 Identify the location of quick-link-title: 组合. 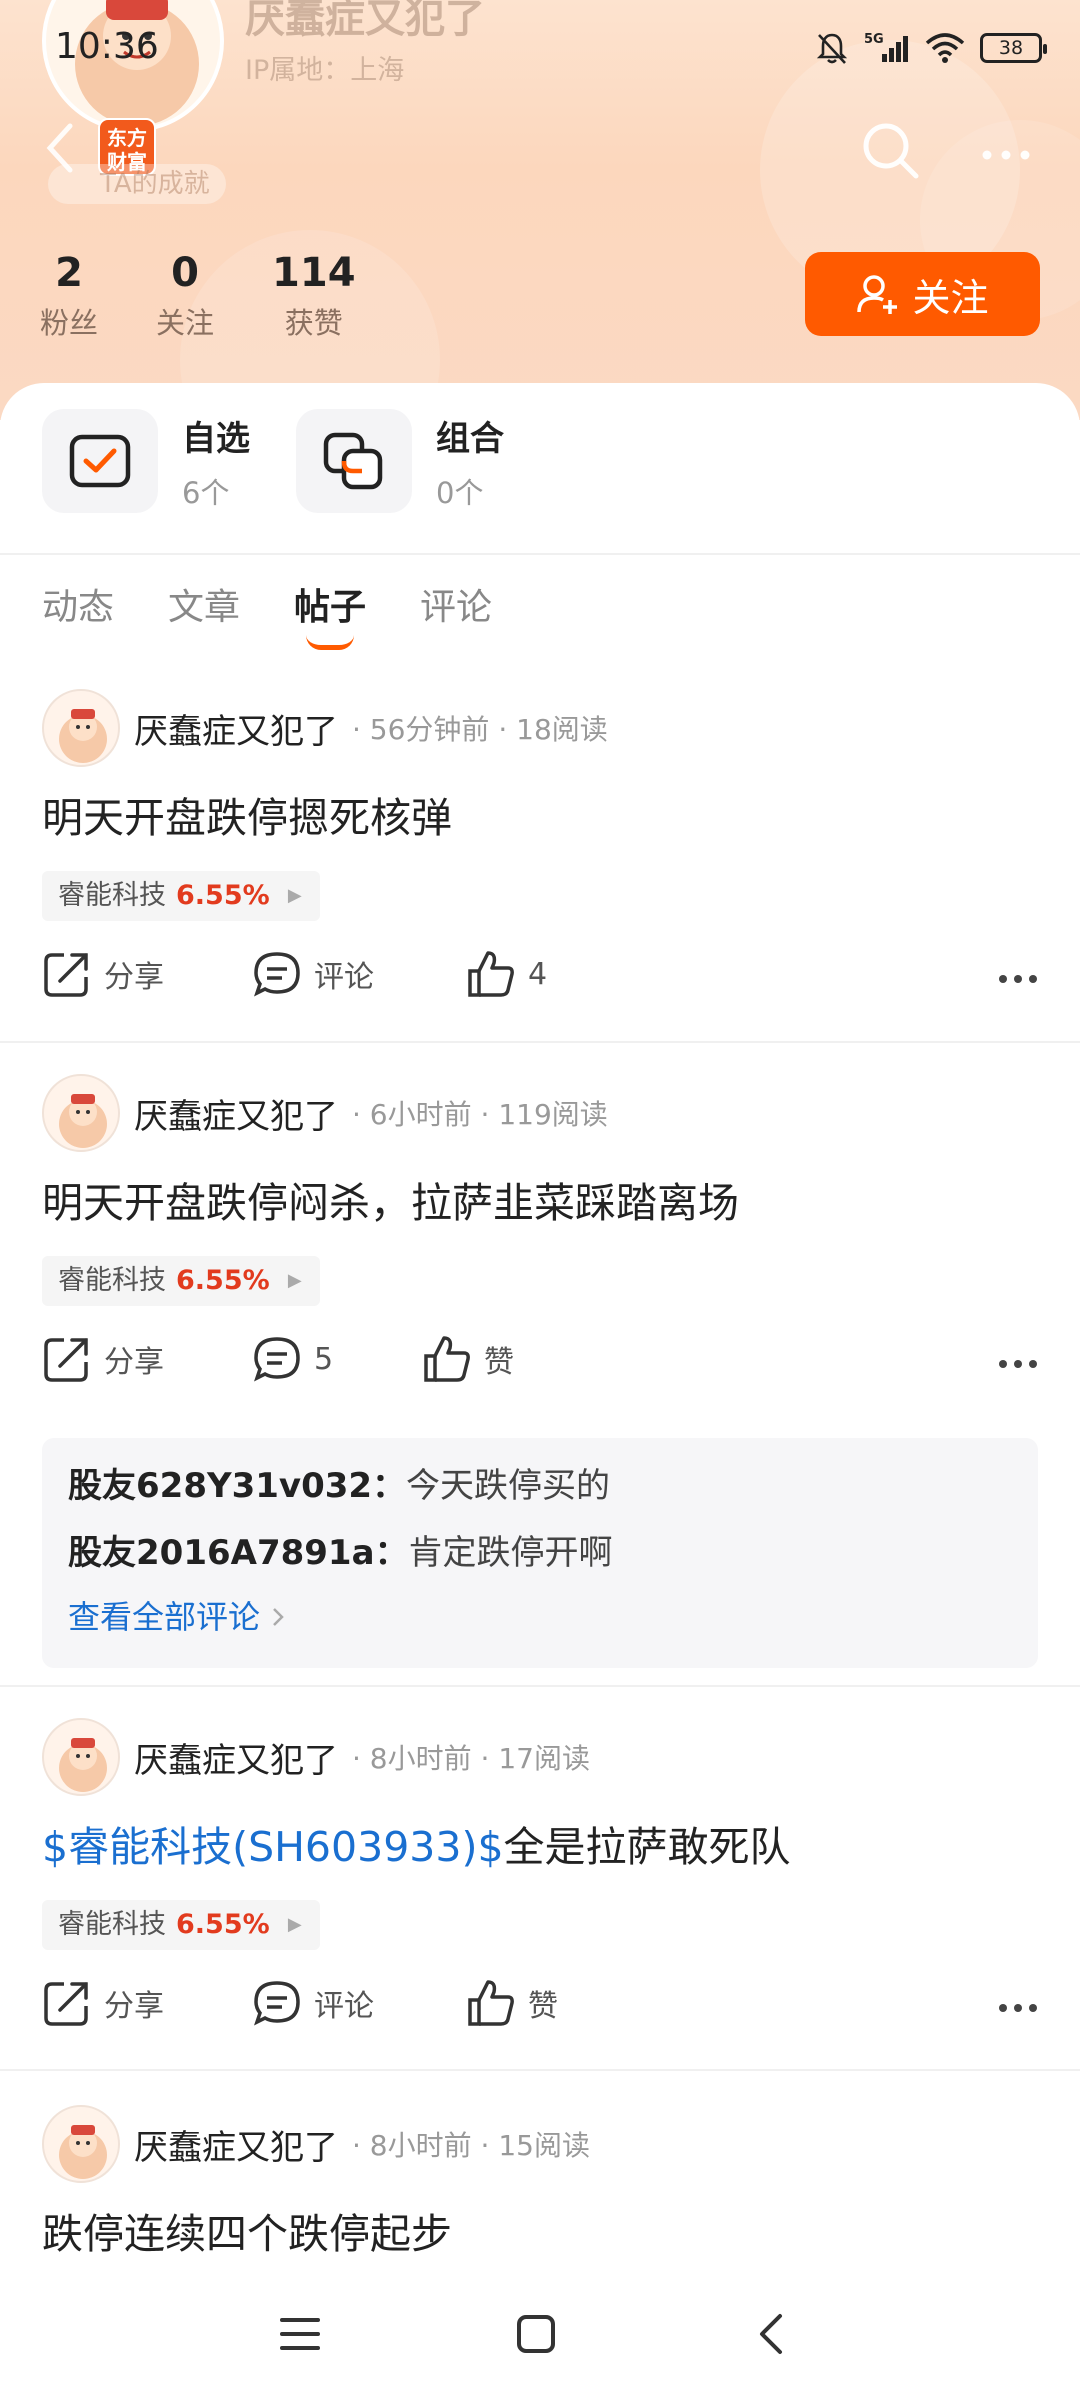
(470, 438).